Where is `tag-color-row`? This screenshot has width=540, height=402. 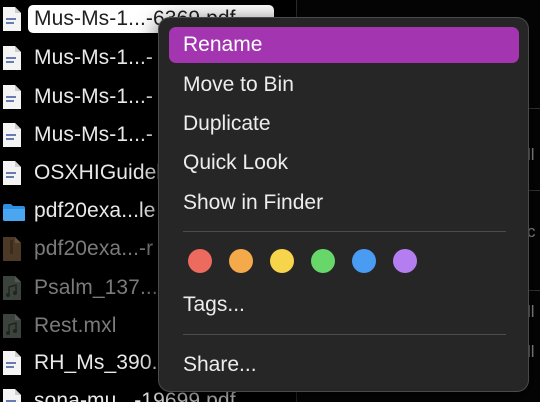
tag-color-row is located at coordinates (308, 262).